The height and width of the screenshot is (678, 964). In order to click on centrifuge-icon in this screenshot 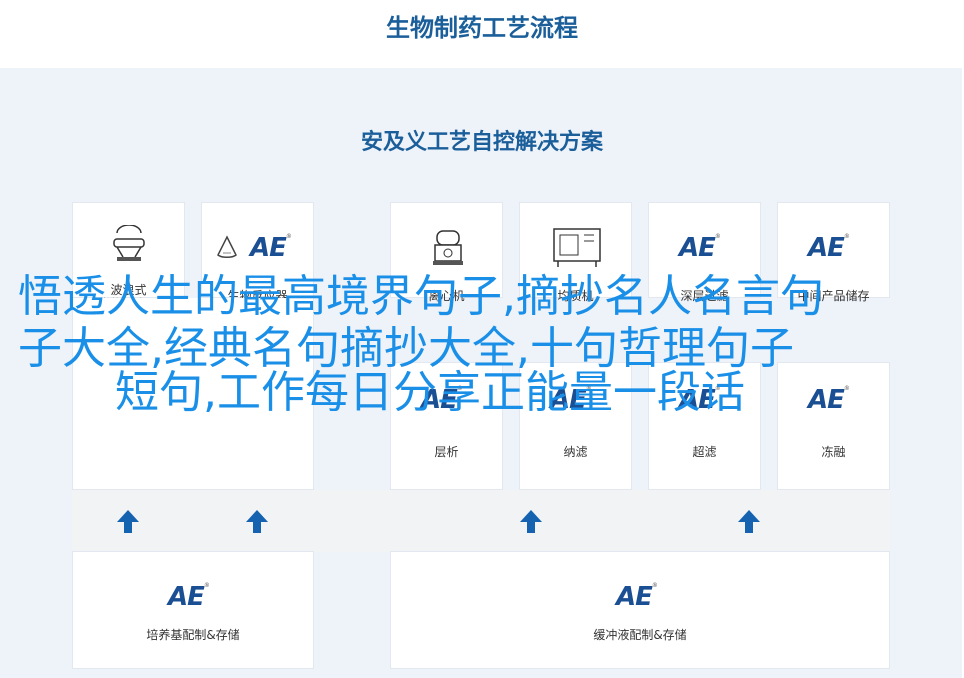, I will do `click(448, 249)`.